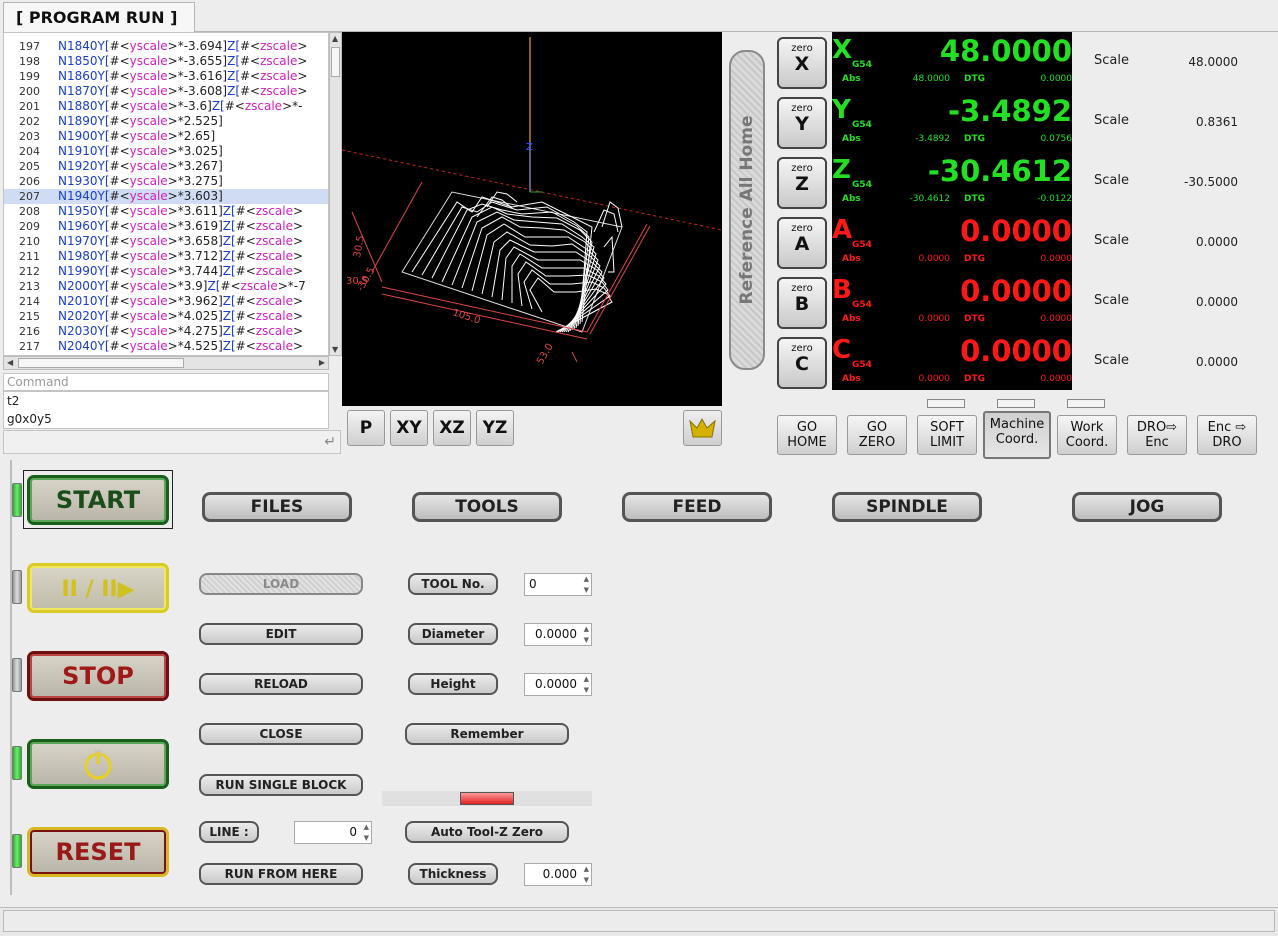 Image resolution: width=1278 pixels, height=936 pixels. What do you see at coordinates (281, 584) in the screenshot?
I see `load-button: LOAD` at bounding box center [281, 584].